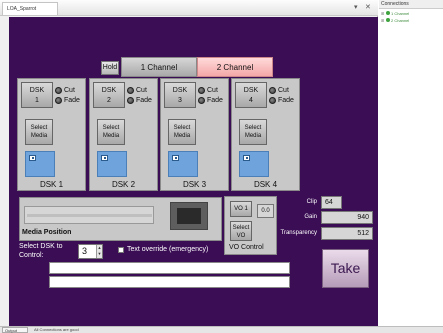 This screenshot has height=333, width=443. Describe the element at coordinates (56, 329) in the screenshot. I see `status-text: All Connections are good` at that location.